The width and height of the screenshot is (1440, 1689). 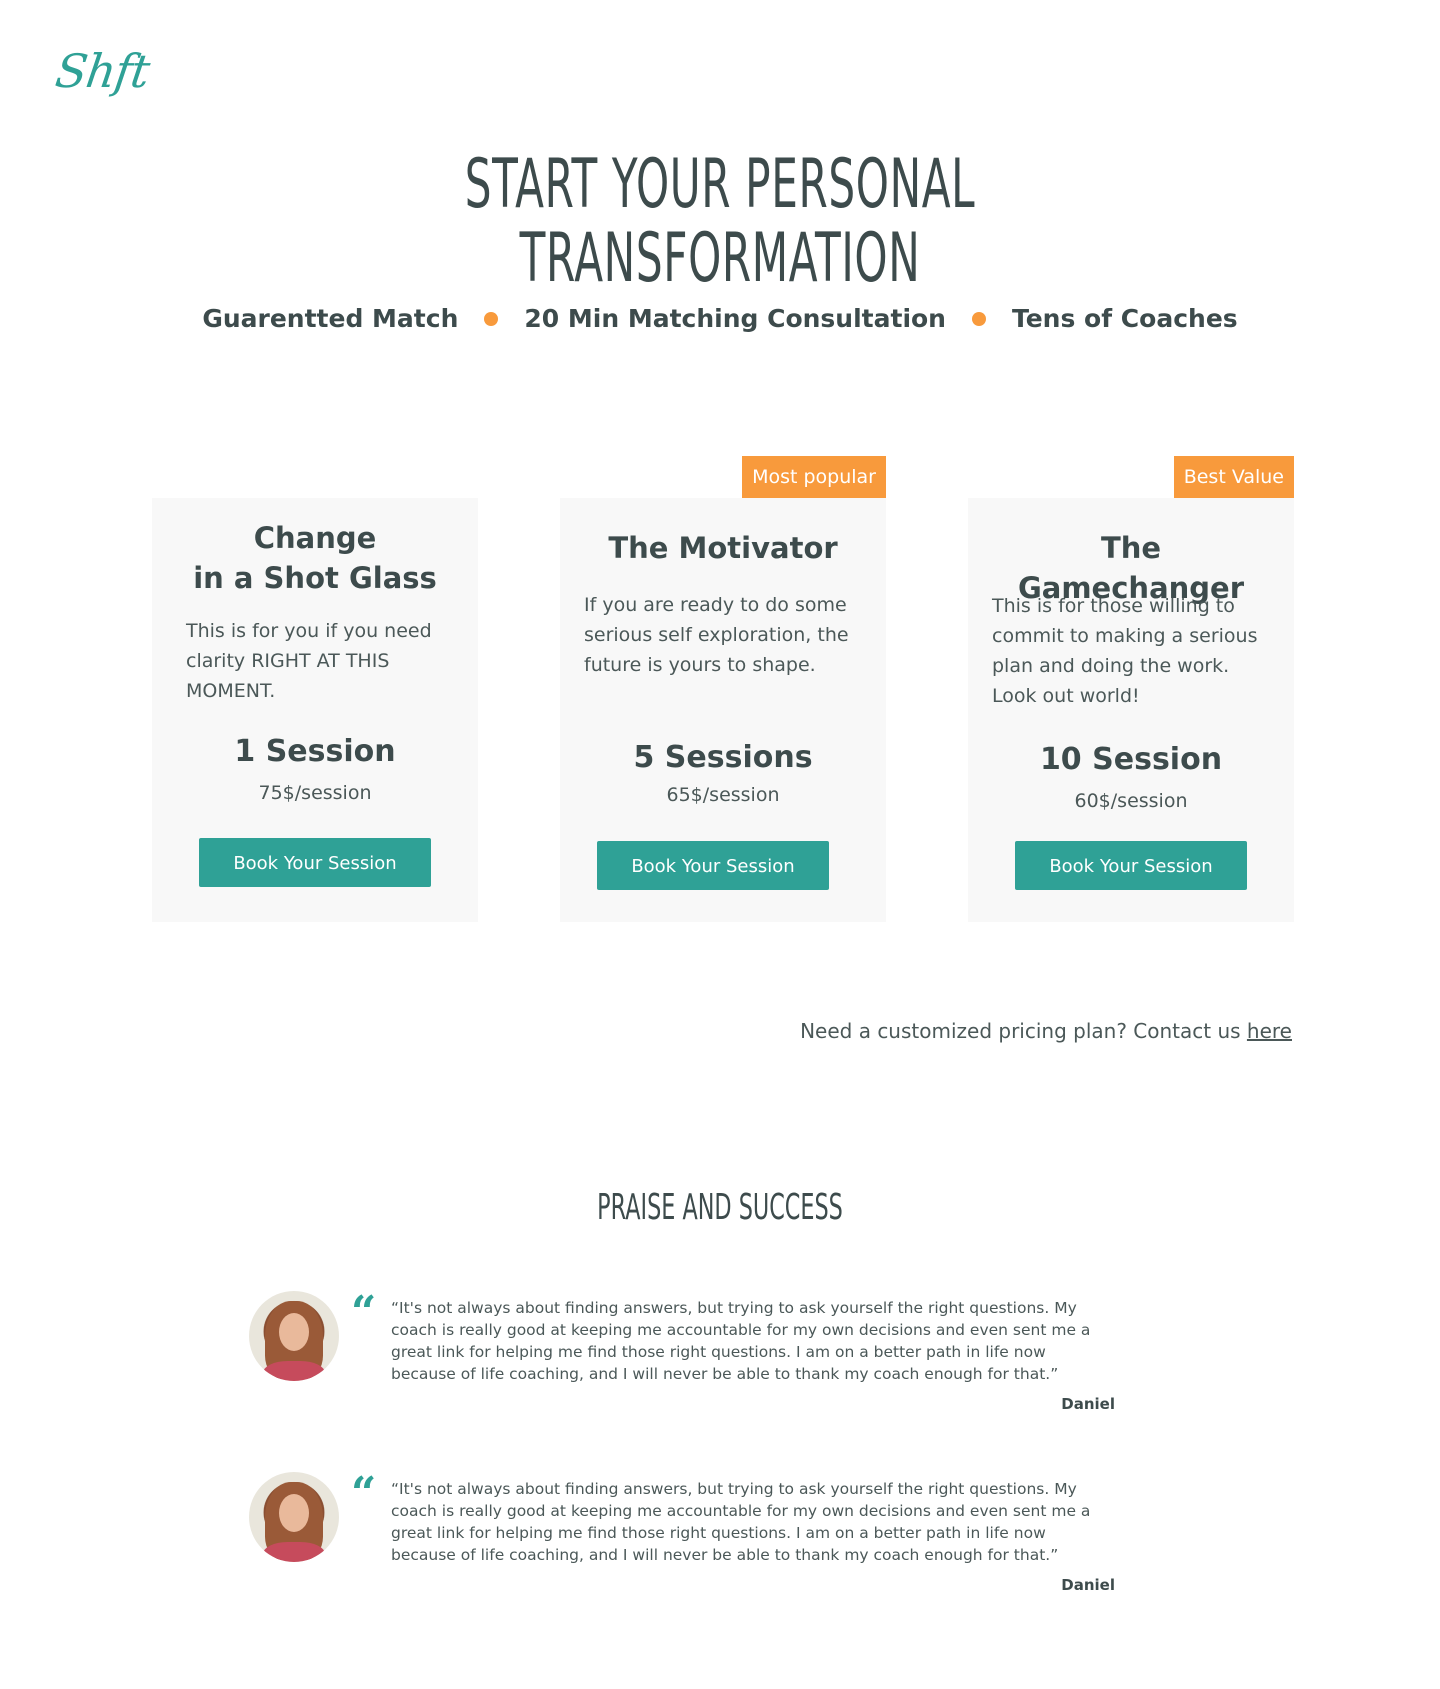 What do you see at coordinates (720, 221) in the screenshot?
I see `page-title: START YOUR PERSONAL TRANSFORMATION` at bounding box center [720, 221].